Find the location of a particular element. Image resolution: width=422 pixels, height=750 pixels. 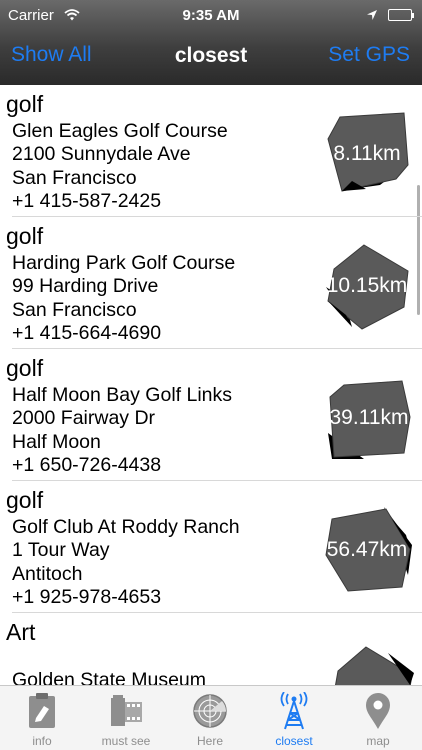

distance-badge: 8.11km is located at coordinates (367, 154).